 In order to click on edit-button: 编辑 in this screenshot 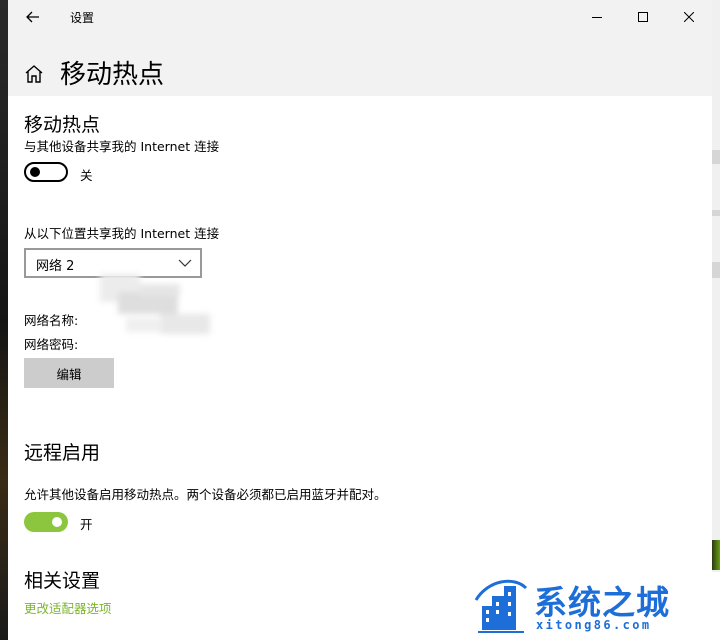, I will do `click(69, 373)`.